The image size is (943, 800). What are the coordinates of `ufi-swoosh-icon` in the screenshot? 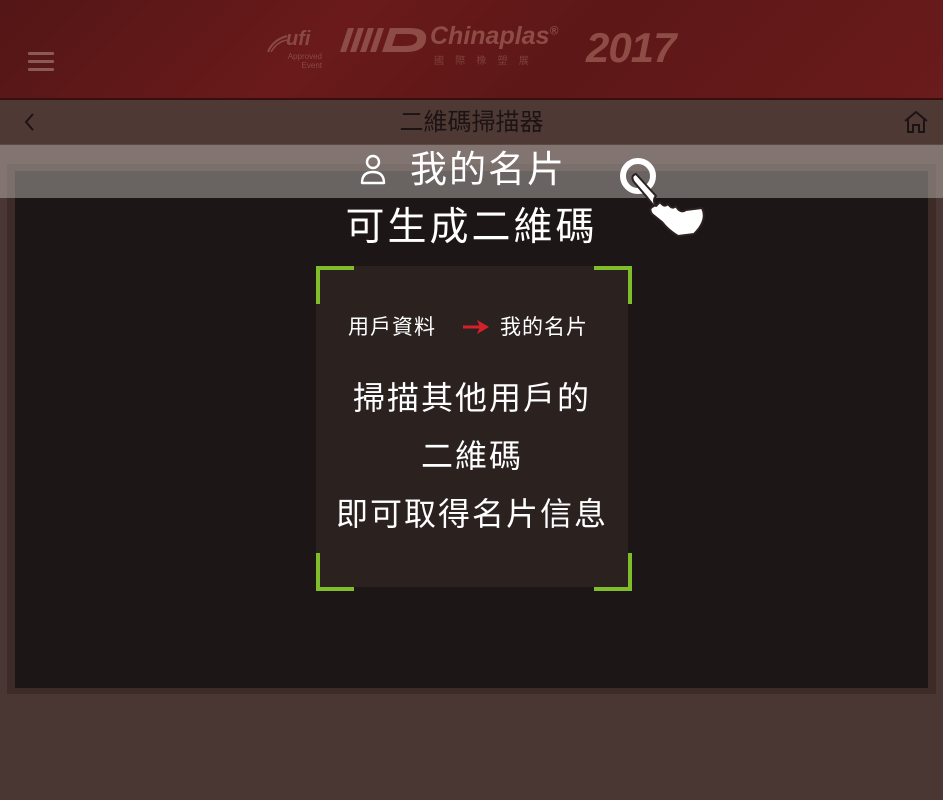 It's located at (277, 44).